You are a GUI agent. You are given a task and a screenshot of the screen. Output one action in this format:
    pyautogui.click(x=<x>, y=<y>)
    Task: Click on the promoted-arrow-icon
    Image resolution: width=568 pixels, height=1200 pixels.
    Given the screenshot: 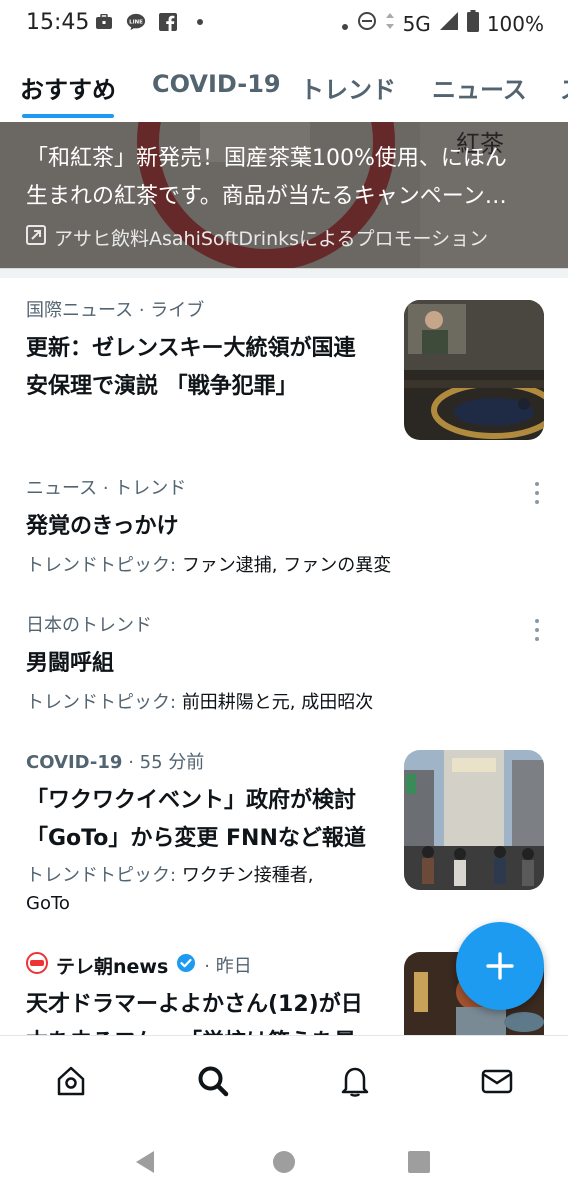 What is the action you would take?
    pyautogui.click(x=36, y=237)
    